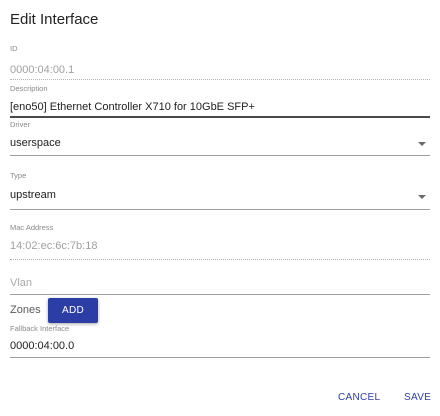  I want to click on driver-label: Driver, so click(20, 124).